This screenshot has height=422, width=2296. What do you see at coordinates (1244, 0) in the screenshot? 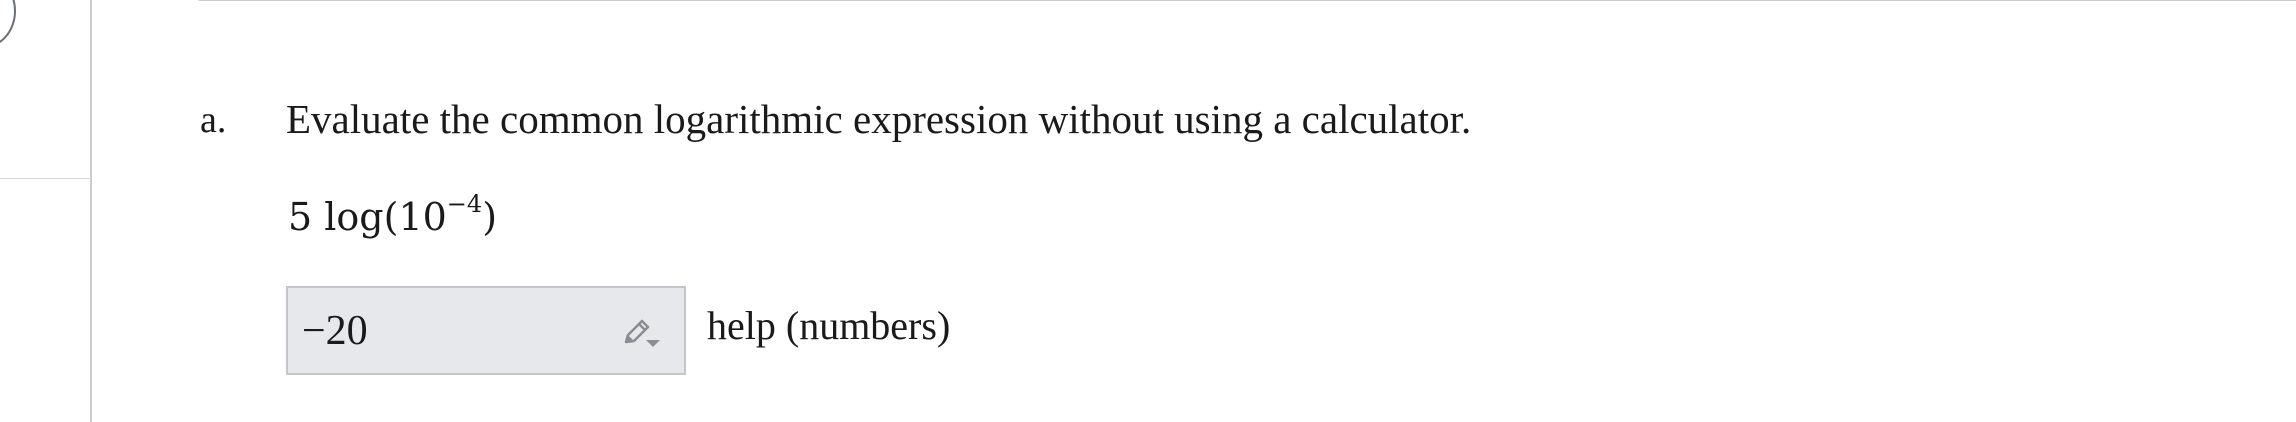
I see `previous-card-edge` at bounding box center [1244, 0].